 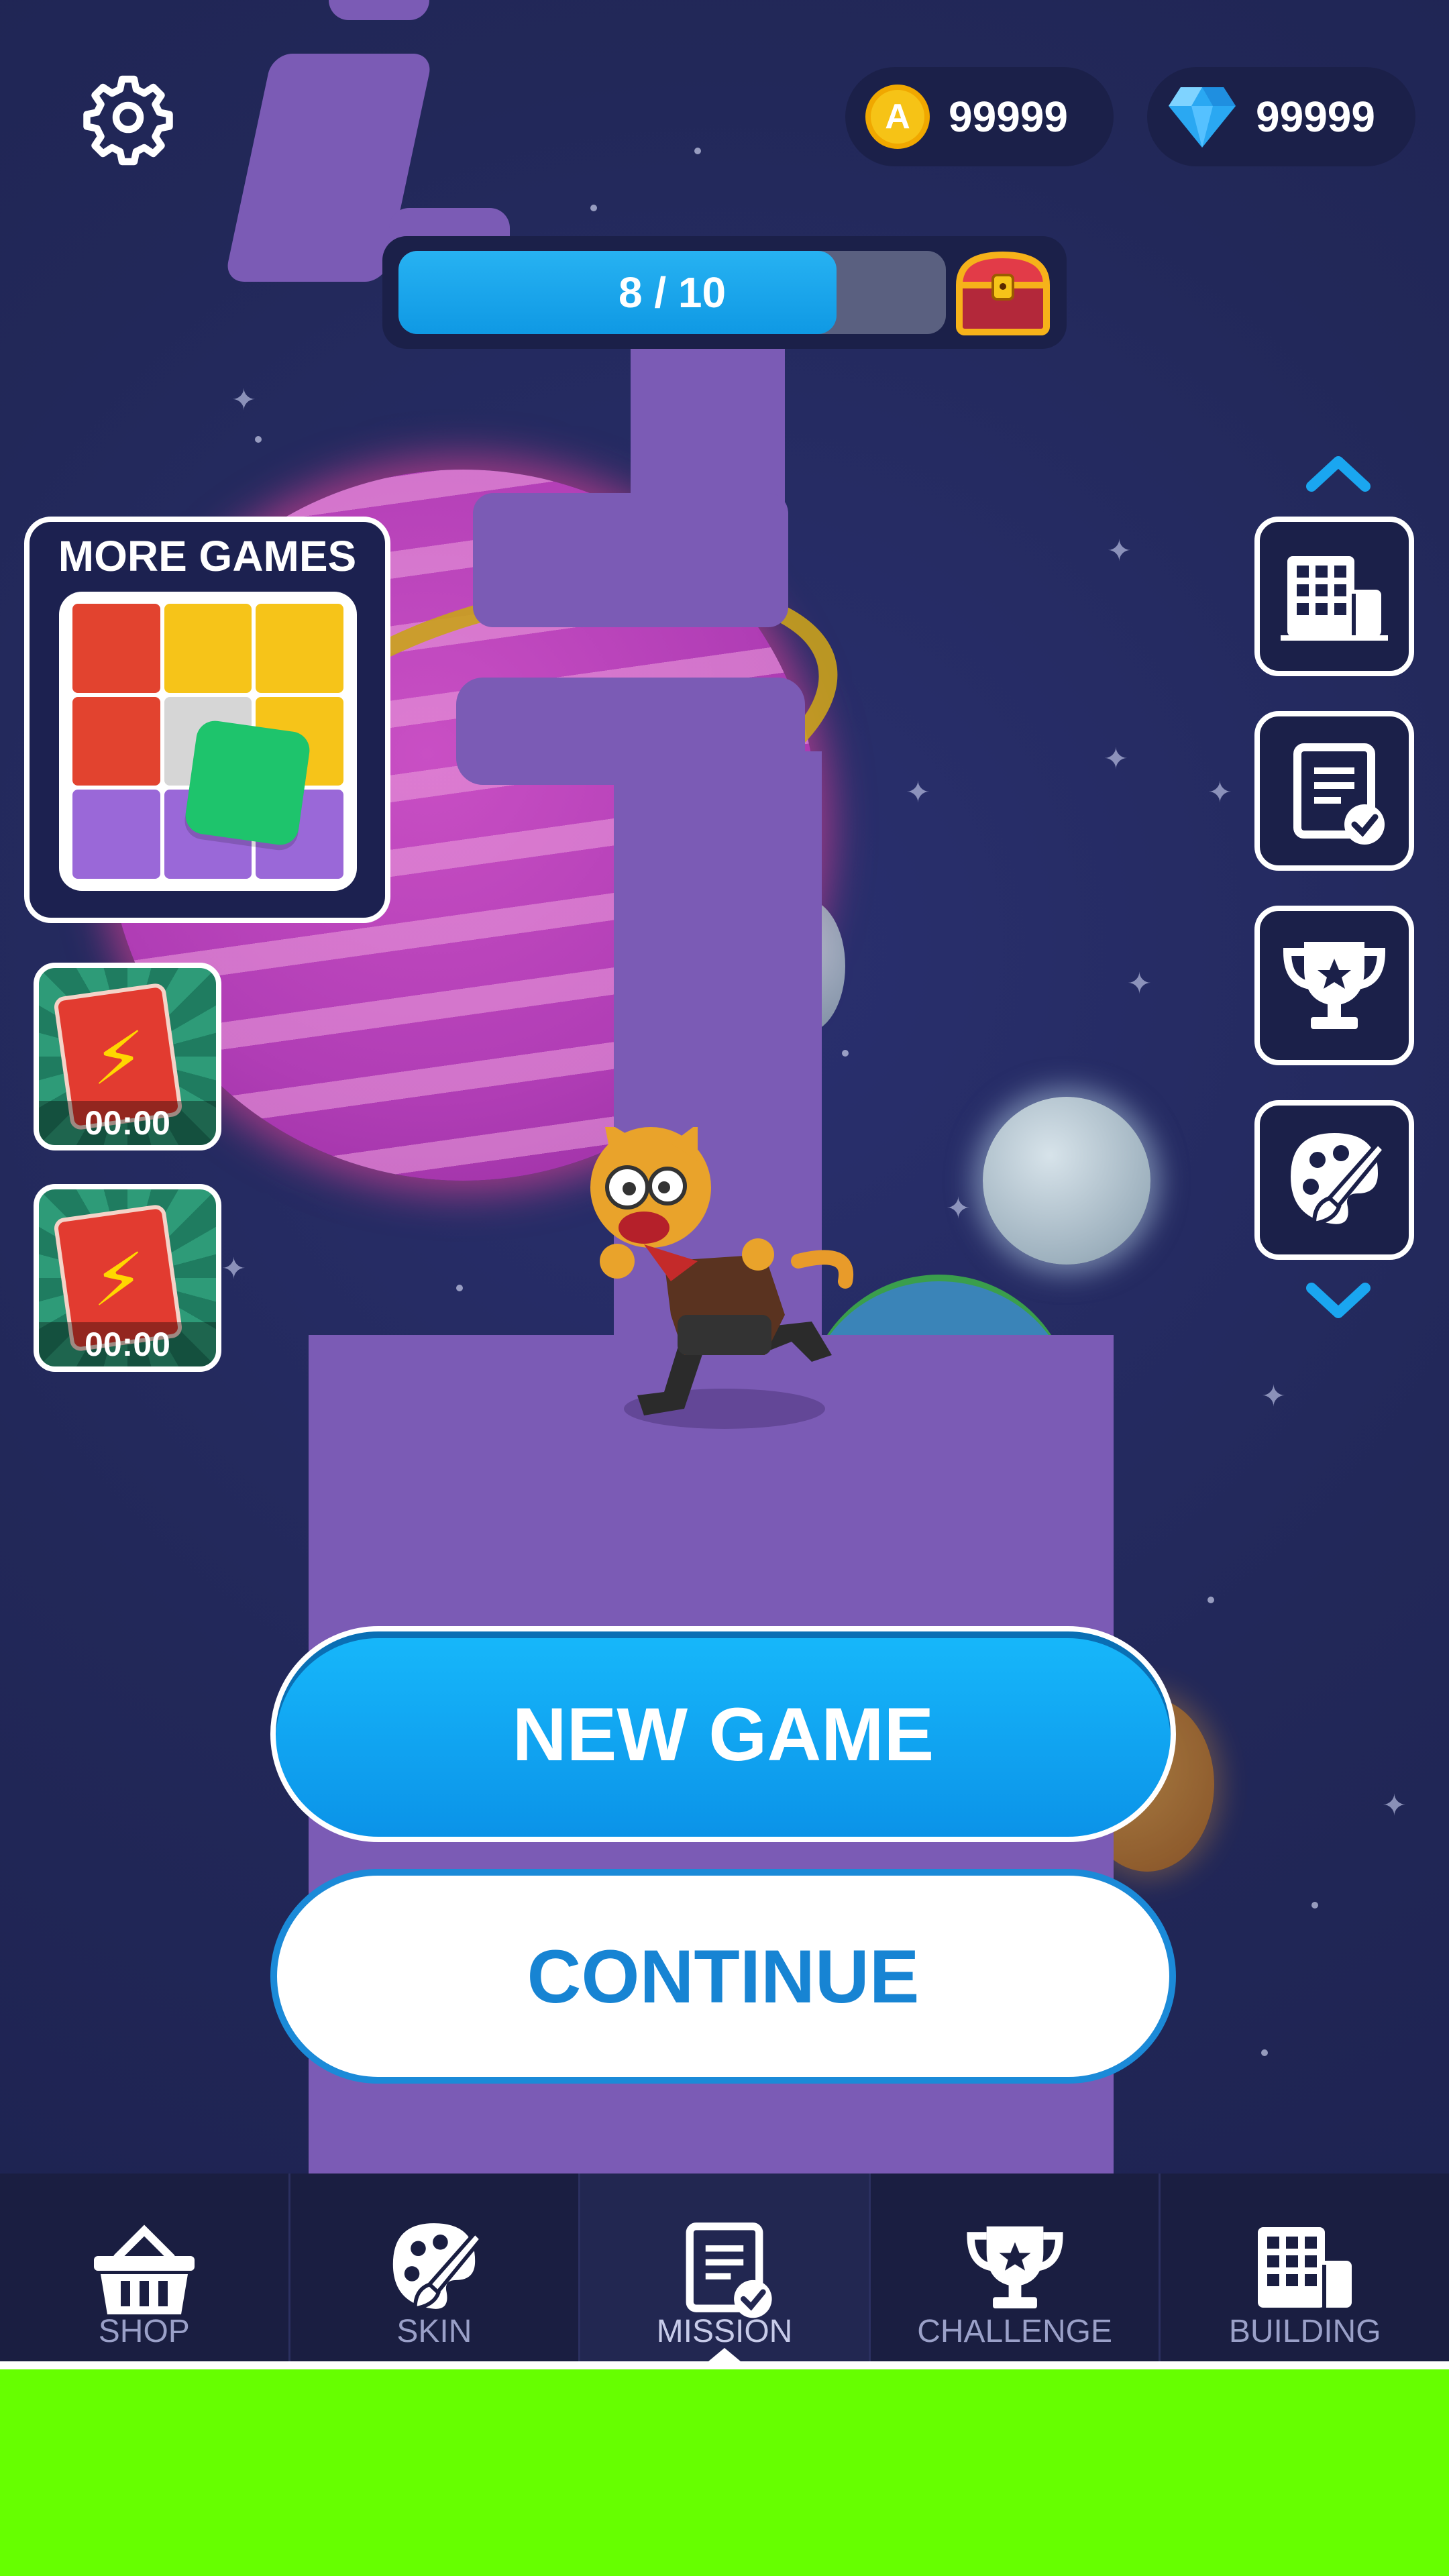 I want to click on cat-character, so click(x=722, y=1278).